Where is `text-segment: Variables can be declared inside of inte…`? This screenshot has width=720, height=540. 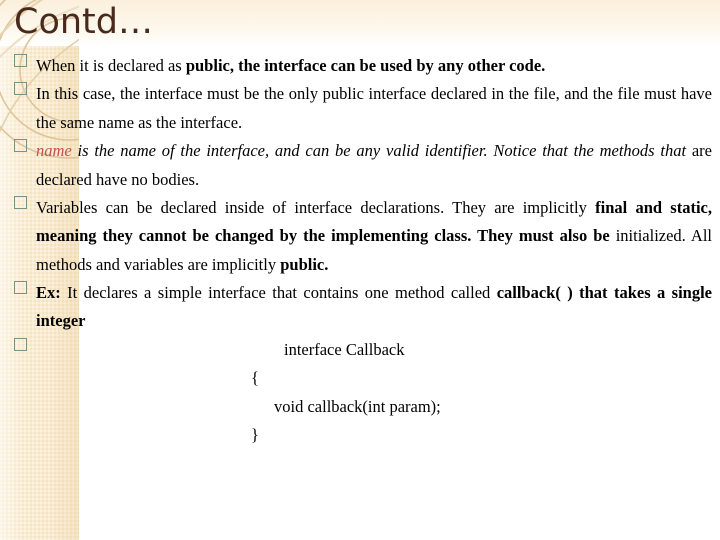 text-segment: Variables can be declared inside of inte… is located at coordinates (316, 207).